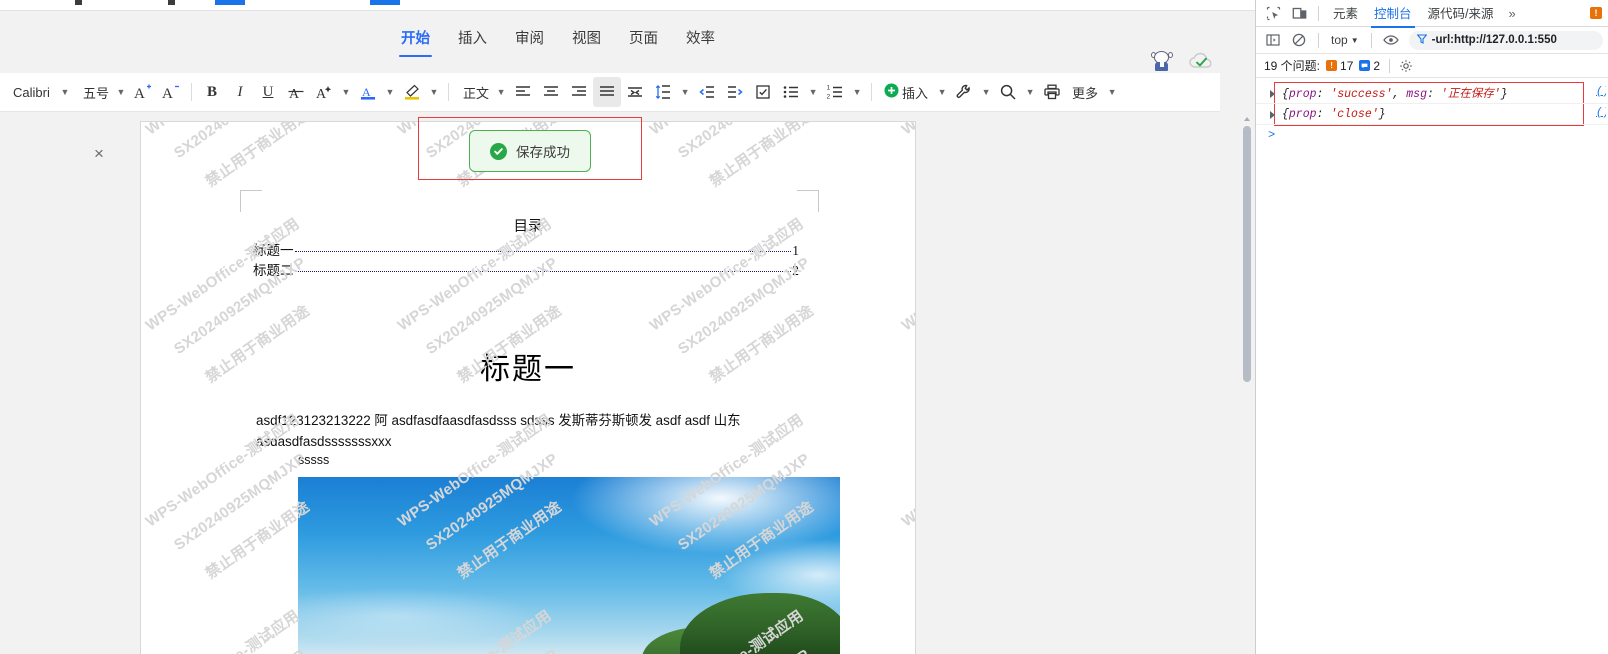  Describe the element at coordinates (523, 92) in the screenshot. I see `align-left-button` at that location.